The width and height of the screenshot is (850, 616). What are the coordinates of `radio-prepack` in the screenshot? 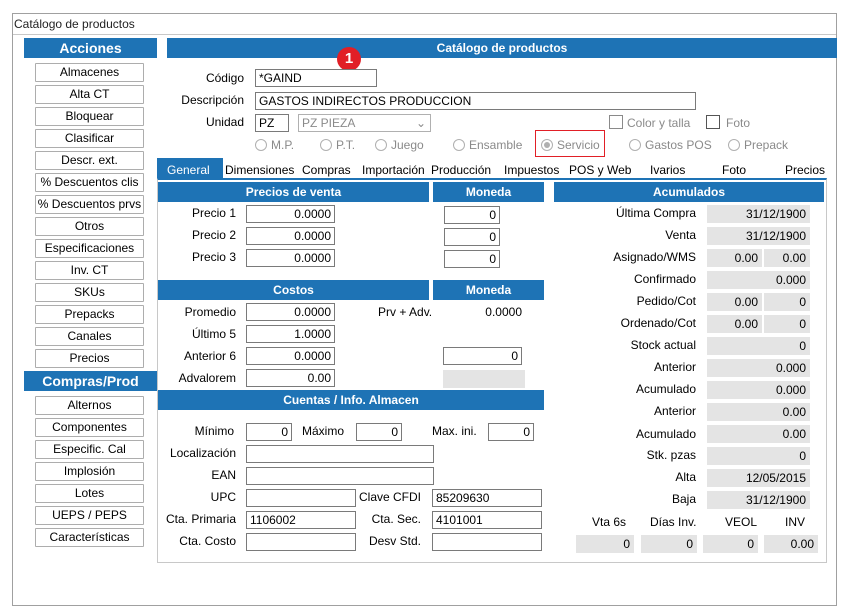 It's located at (734, 145).